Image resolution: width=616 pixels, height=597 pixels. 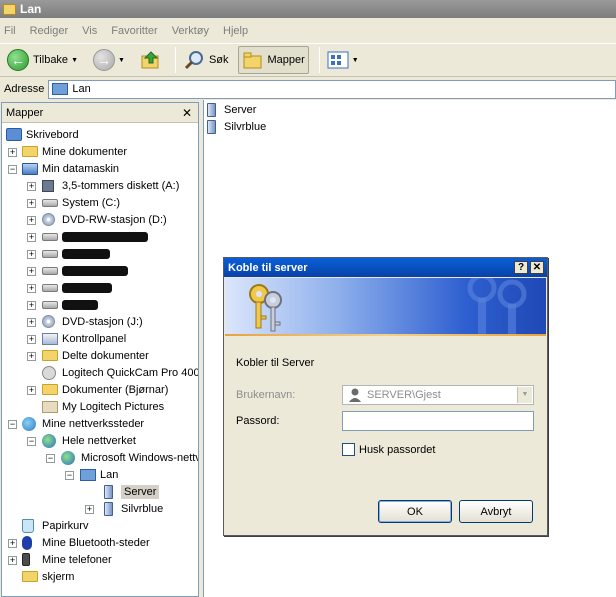 What do you see at coordinates (273, 60) in the screenshot?
I see `folders-button: Mapper` at bounding box center [273, 60].